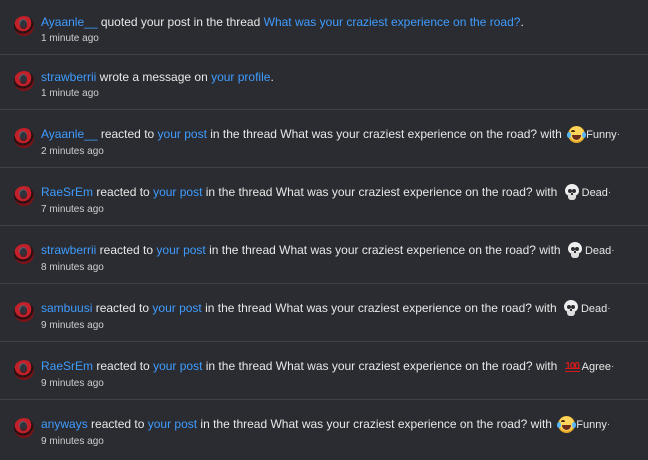 This screenshot has height=460, width=648. I want to click on notification-time: 7 minutes ago, so click(72, 209).